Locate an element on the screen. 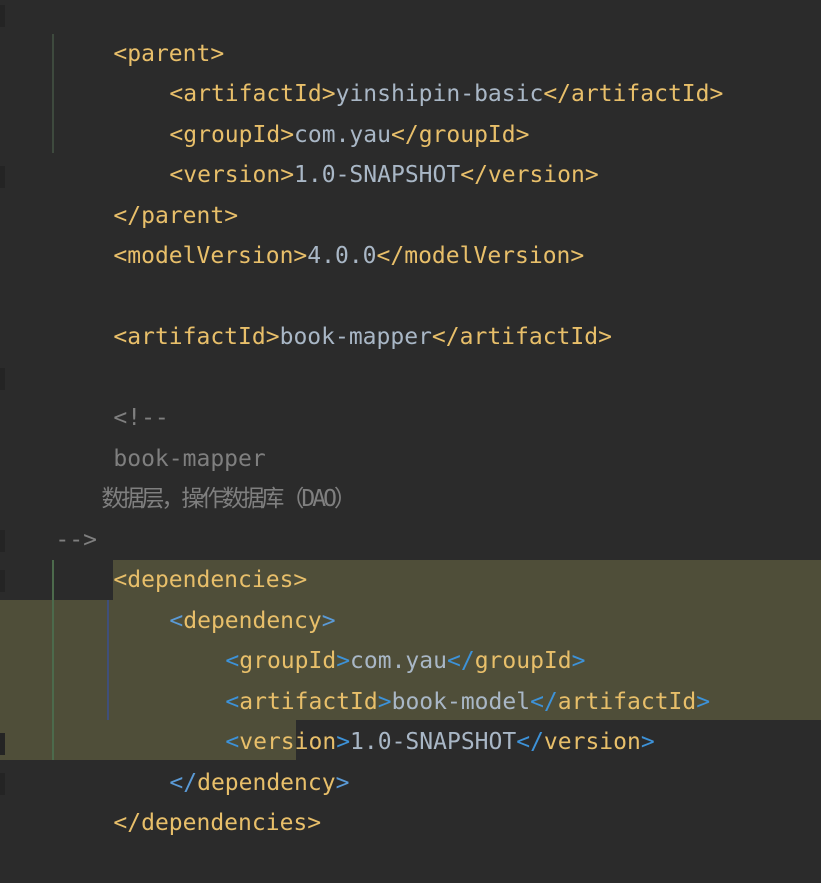 The width and height of the screenshot is (821, 883). code-line-dep-artifactid: <artifactId>book-model</artifactId> is located at coordinates (440, 678).